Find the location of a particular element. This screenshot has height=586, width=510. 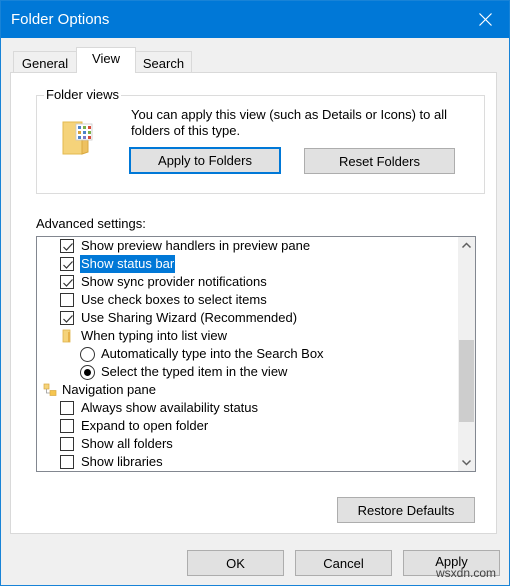

scroll-down-button is located at coordinates (466, 462).